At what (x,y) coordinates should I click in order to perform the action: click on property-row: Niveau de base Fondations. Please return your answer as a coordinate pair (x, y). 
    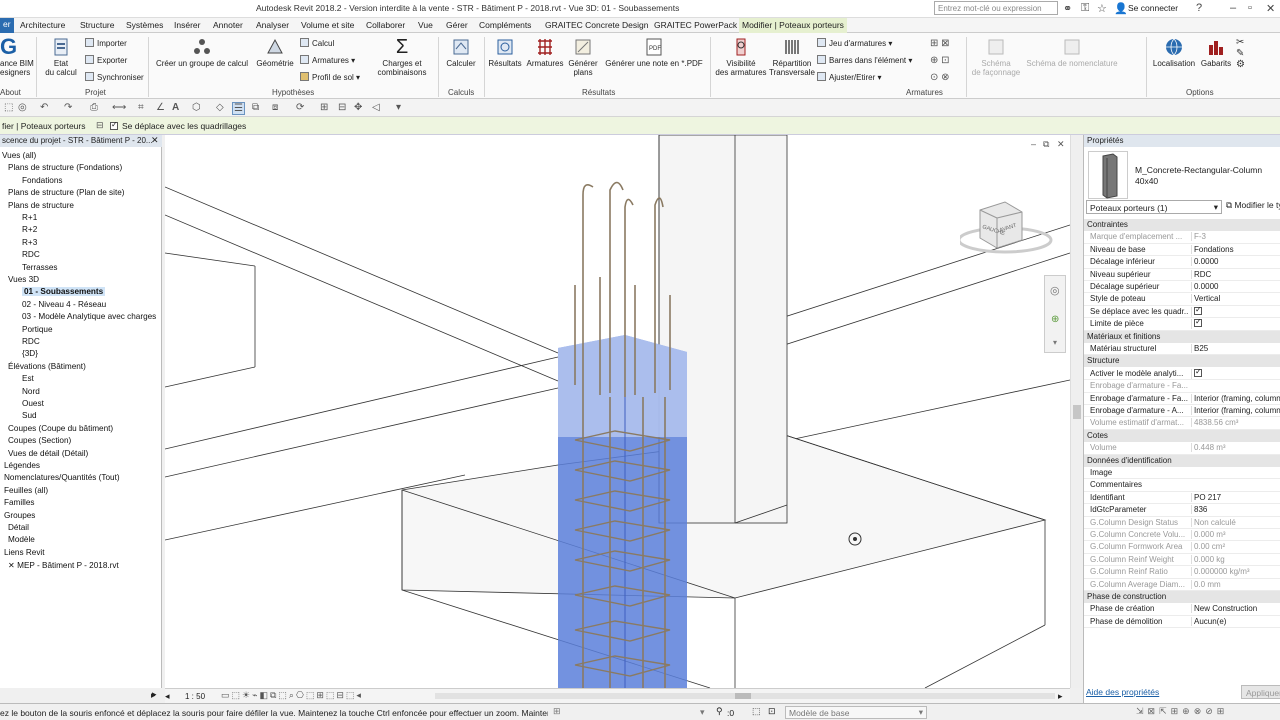
    Looking at the image, I should click on (1182, 250).